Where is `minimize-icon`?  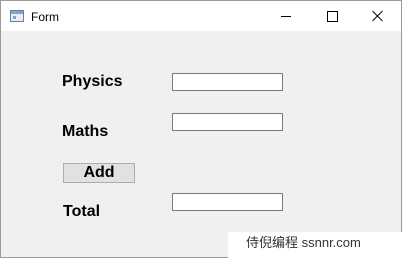 minimize-icon is located at coordinates (286, 16).